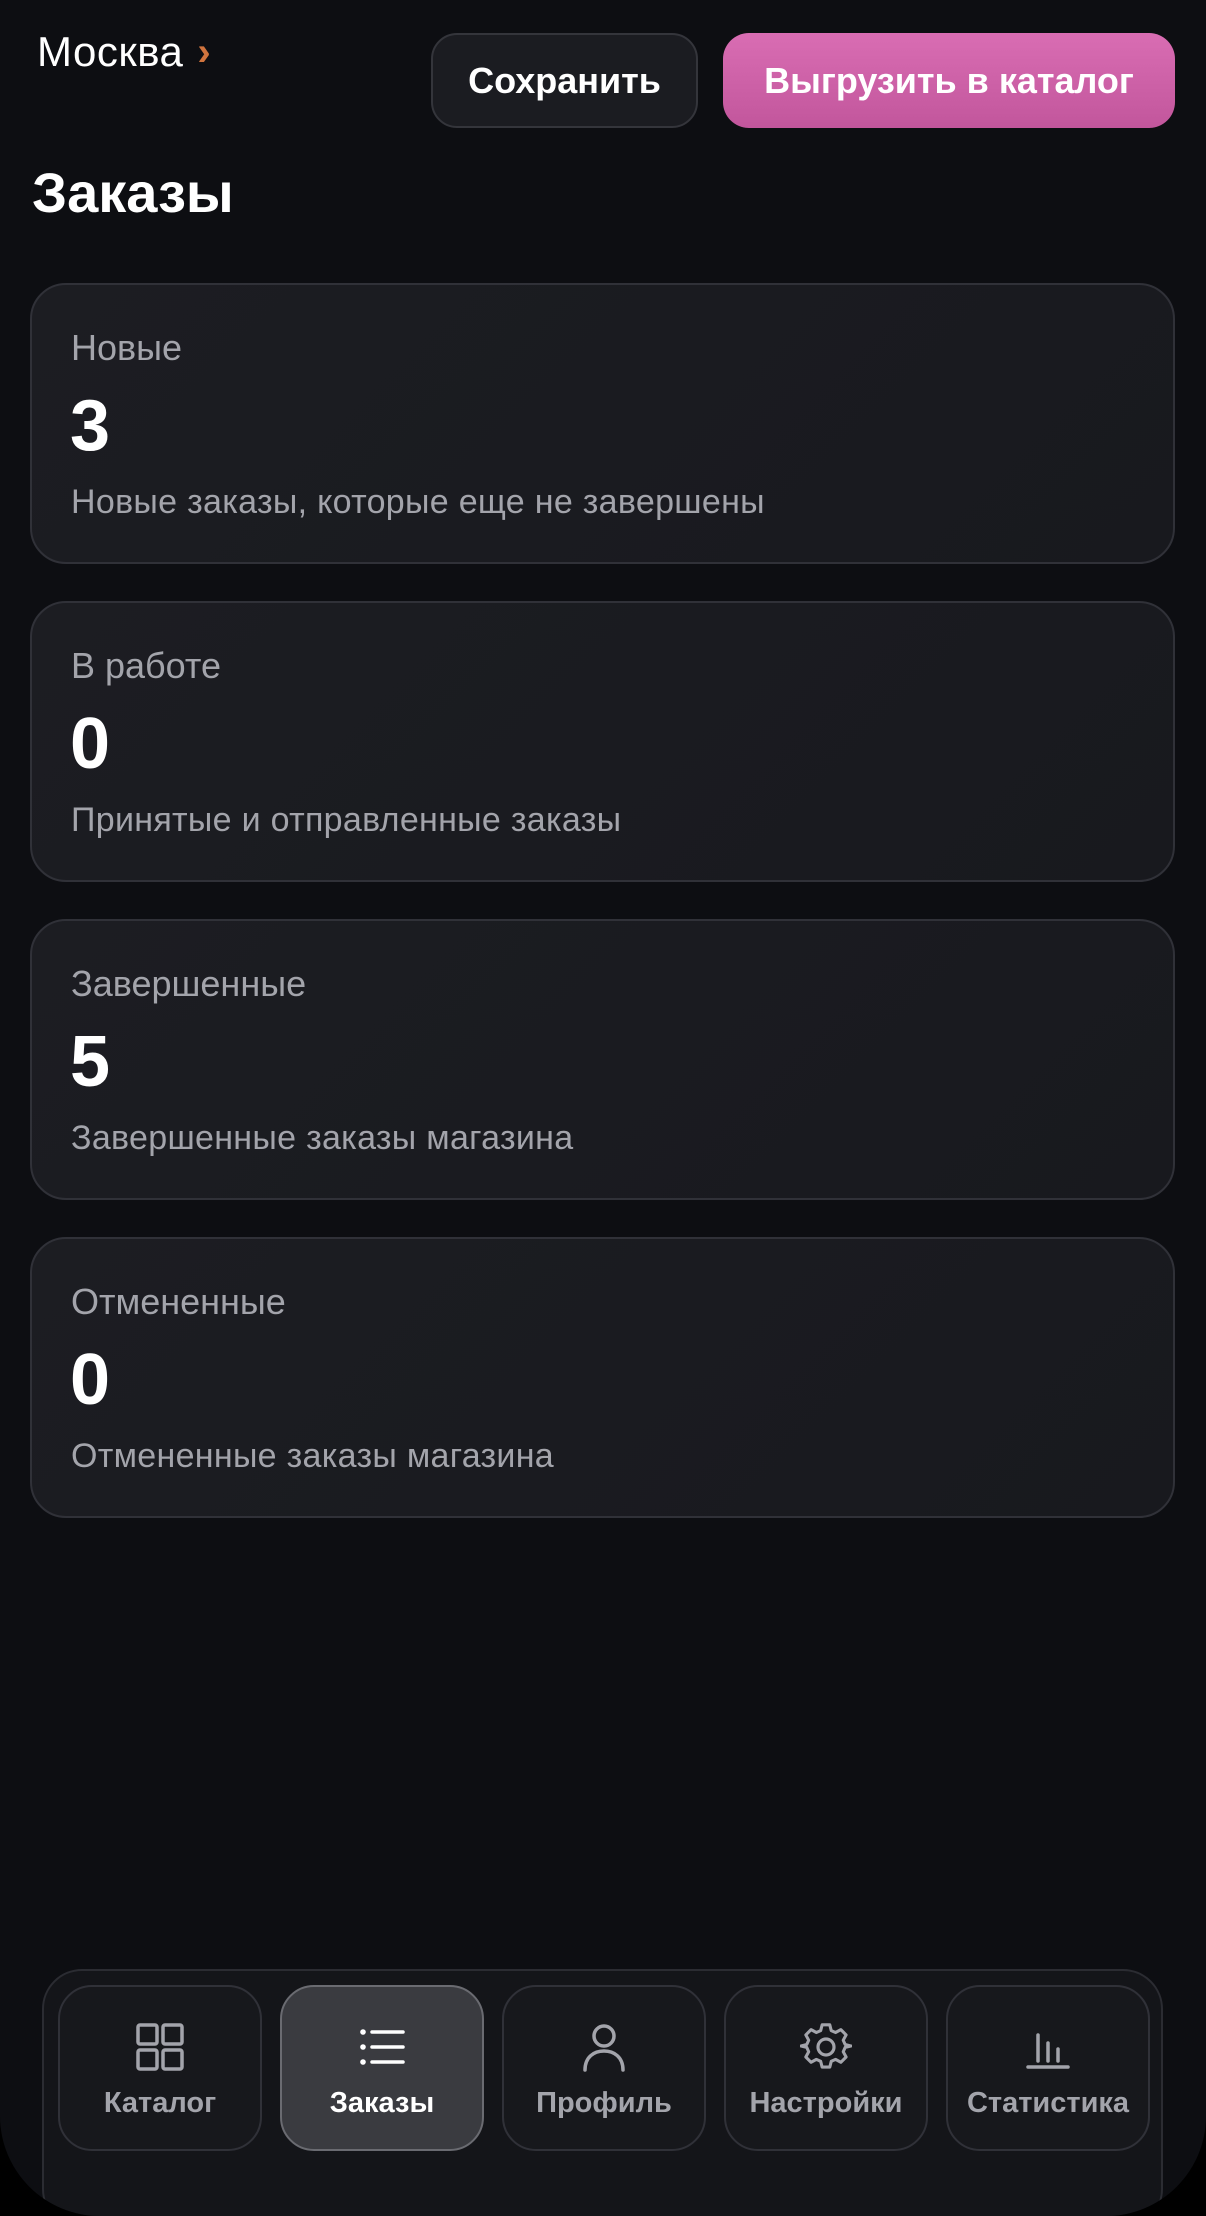  What do you see at coordinates (564, 80) in the screenshot?
I see `save-button: Сохранить` at bounding box center [564, 80].